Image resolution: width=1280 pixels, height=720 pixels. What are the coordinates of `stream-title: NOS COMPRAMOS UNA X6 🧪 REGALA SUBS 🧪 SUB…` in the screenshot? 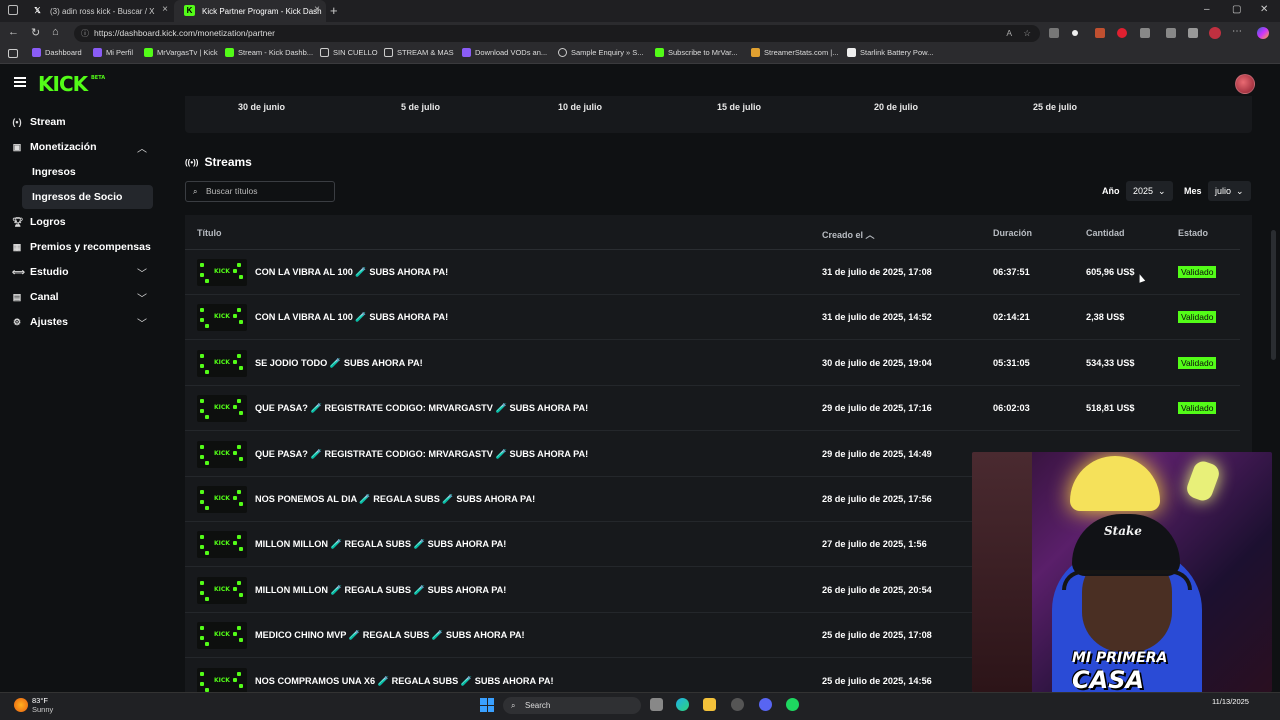 It's located at (404, 680).